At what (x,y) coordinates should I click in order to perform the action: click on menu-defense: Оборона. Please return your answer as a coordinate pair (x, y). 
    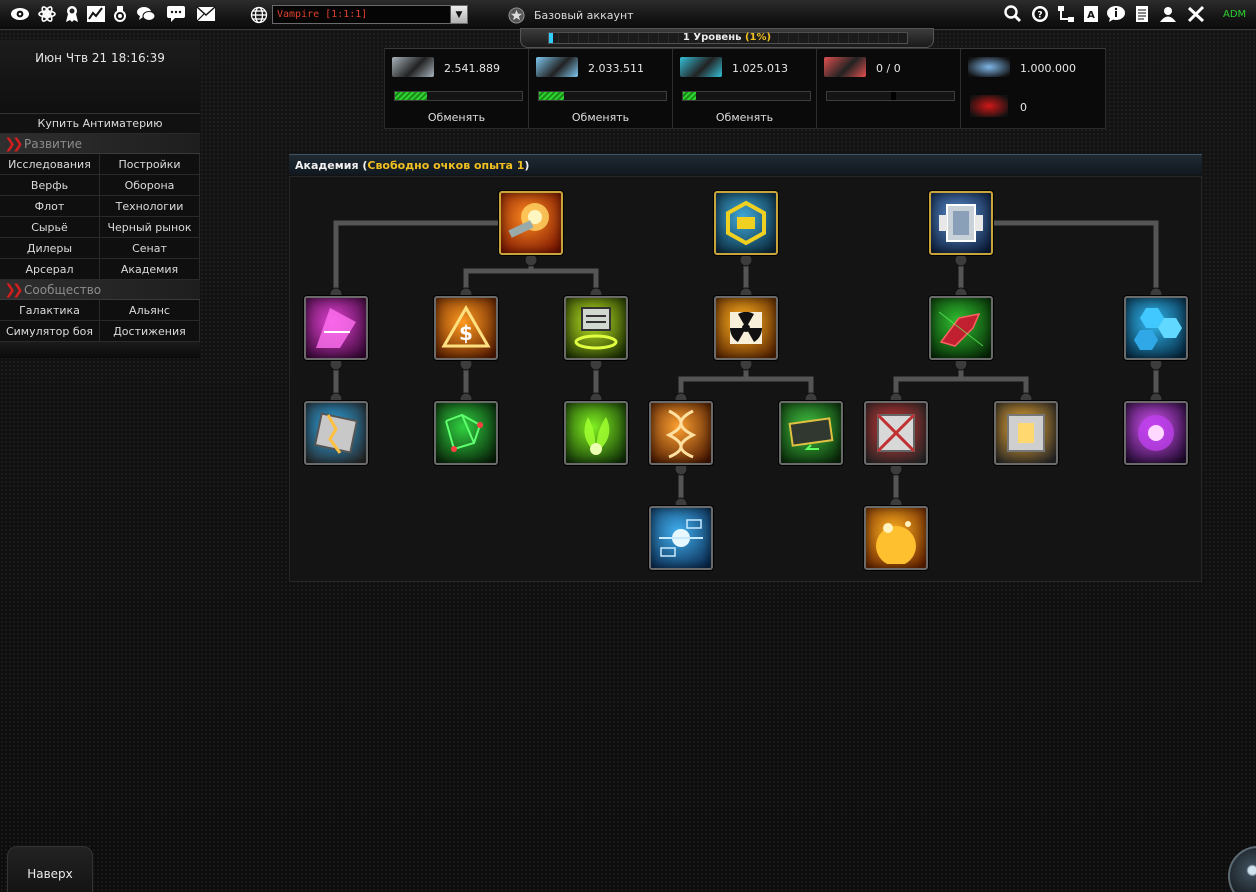
    Looking at the image, I should click on (150, 185).